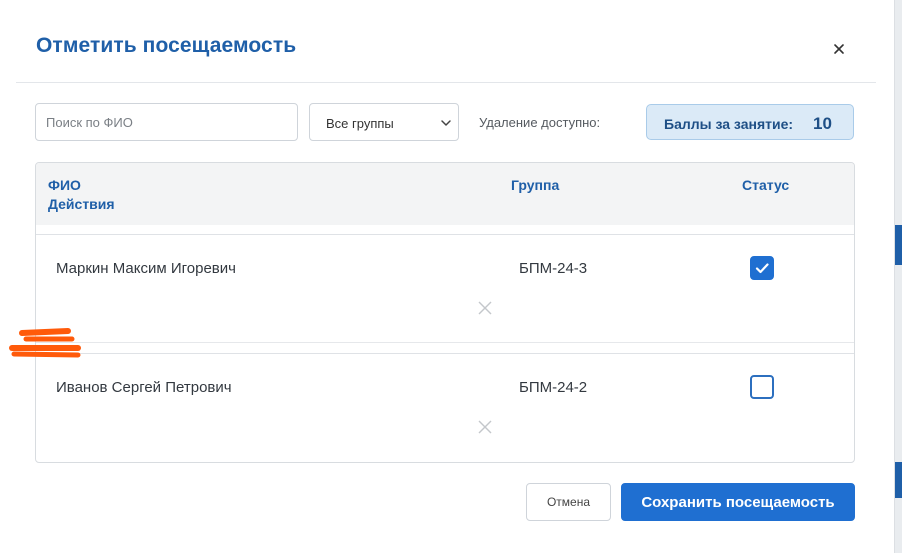  I want to click on column-header-actions: Действия, so click(81, 204).